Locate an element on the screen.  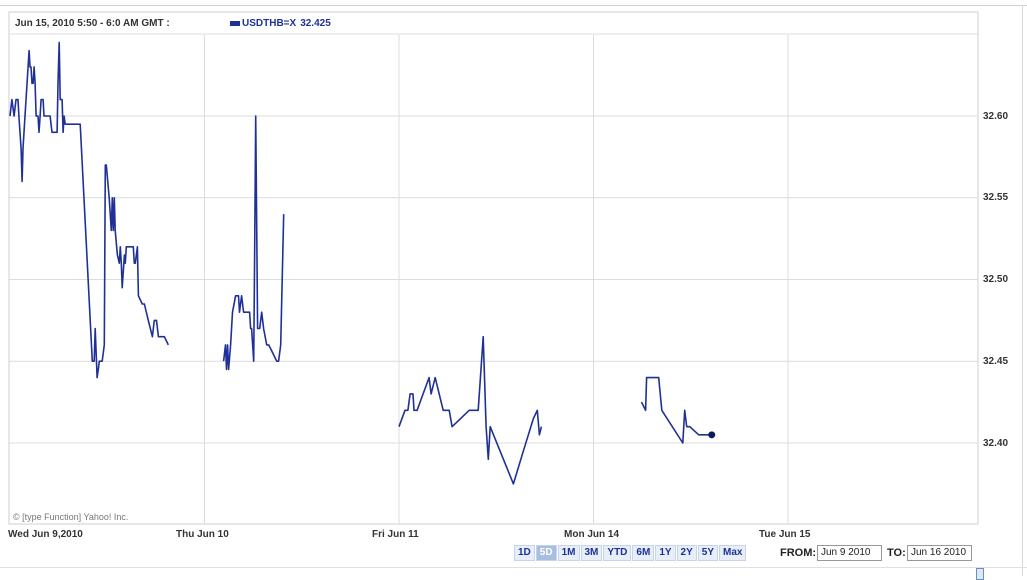
range-button-5d: 5D is located at coordinates (546, 553).